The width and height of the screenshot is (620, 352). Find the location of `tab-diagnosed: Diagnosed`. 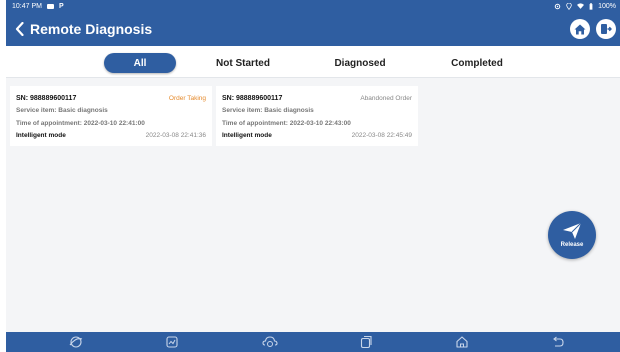

tab-diagnosed: Diagnosed is located at coordinates (360, 63).